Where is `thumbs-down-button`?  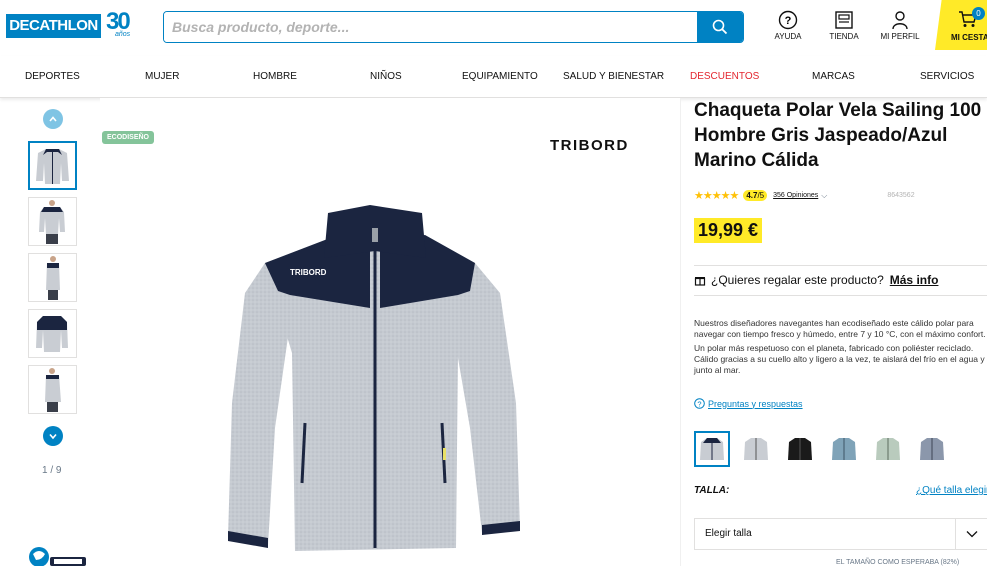 thumbs-down-button is located at coordinates (53, 436).